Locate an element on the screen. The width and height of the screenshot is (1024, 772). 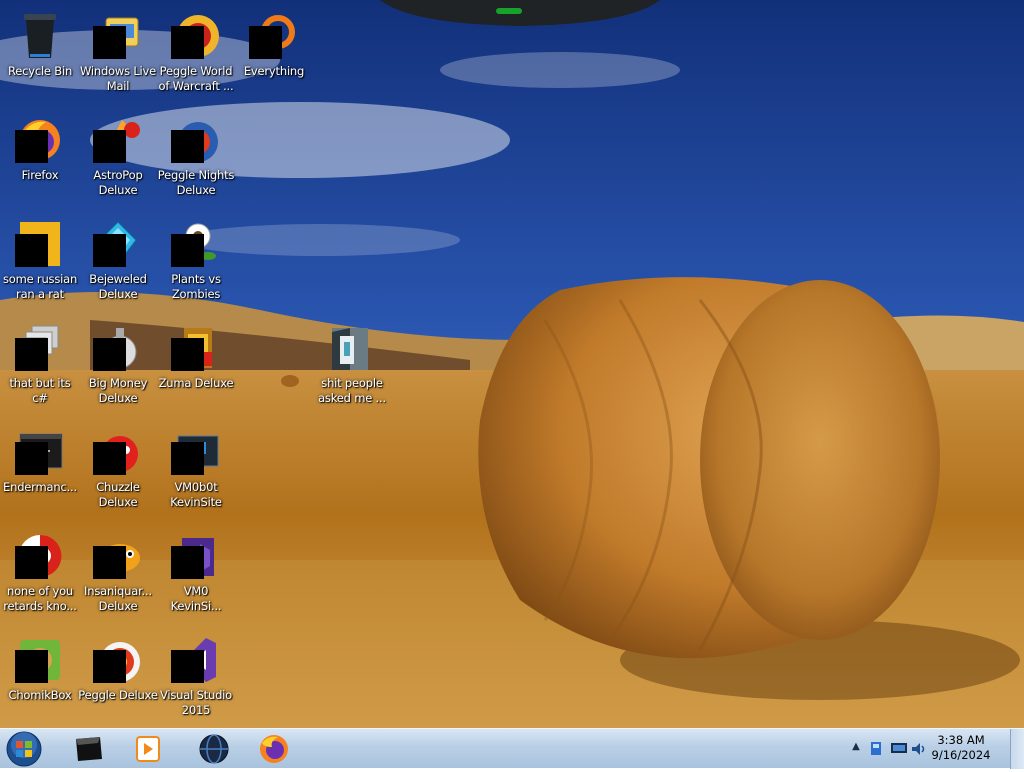
desktop-icon-label: Firefox is located at coordinates (40, 175).